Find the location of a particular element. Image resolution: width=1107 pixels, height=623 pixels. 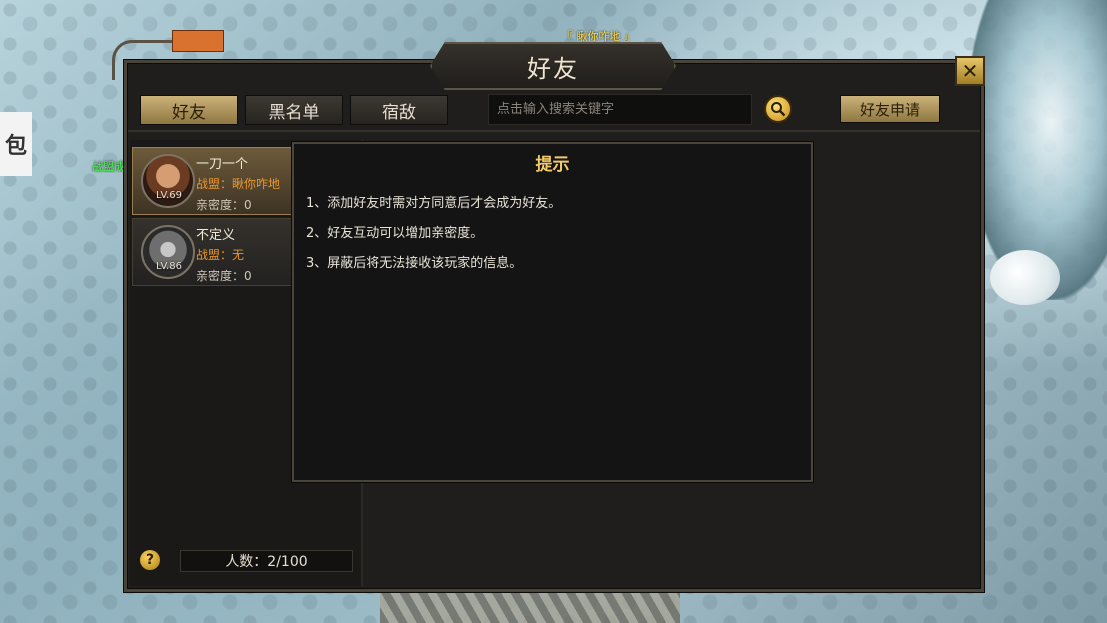

friend-count: 人数：2/100 is located at coordinates (266, 561).